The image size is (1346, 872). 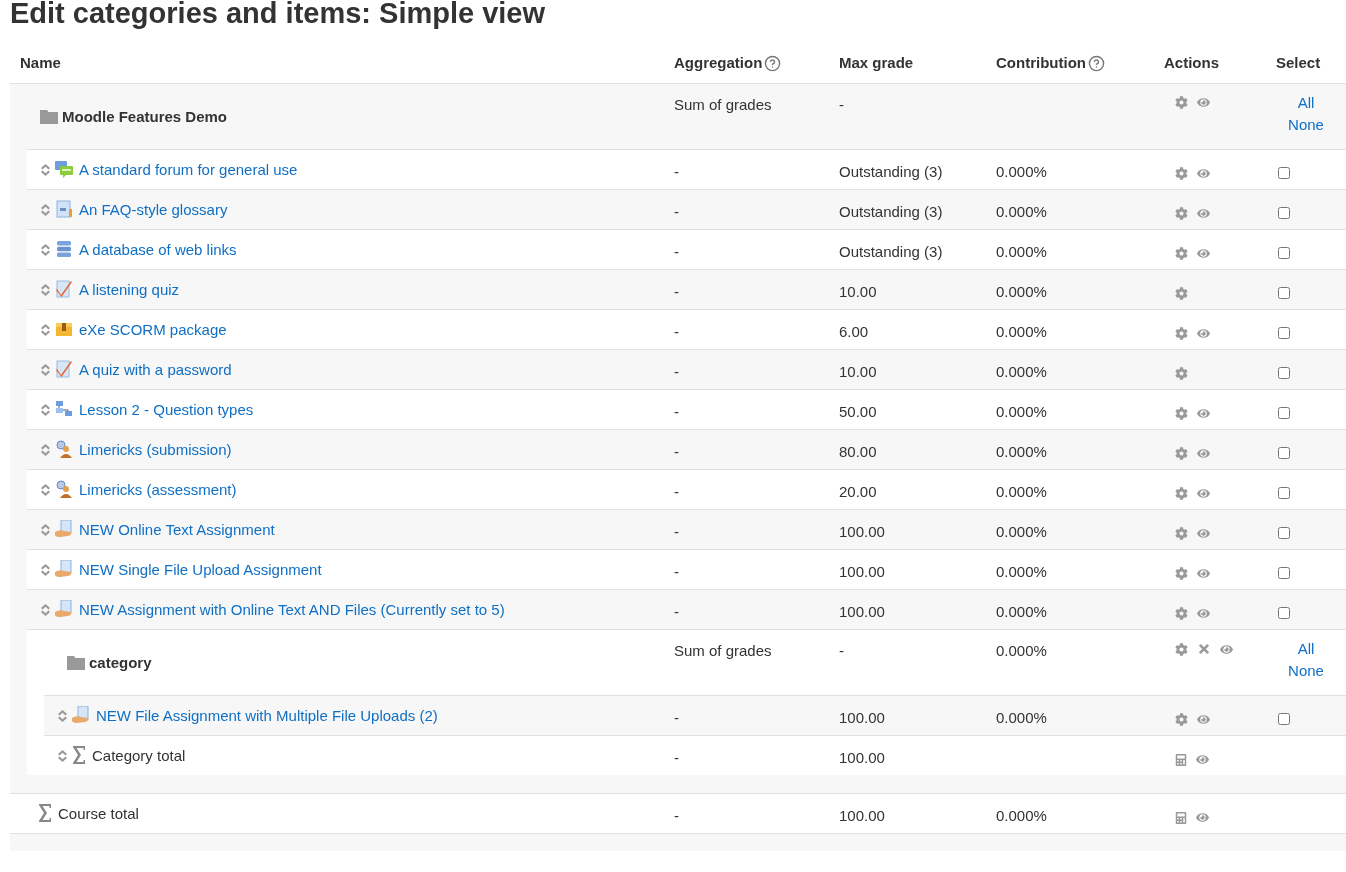 I want to click on grade-item-link: Limericks (assessment), so click(x=158, y=490).